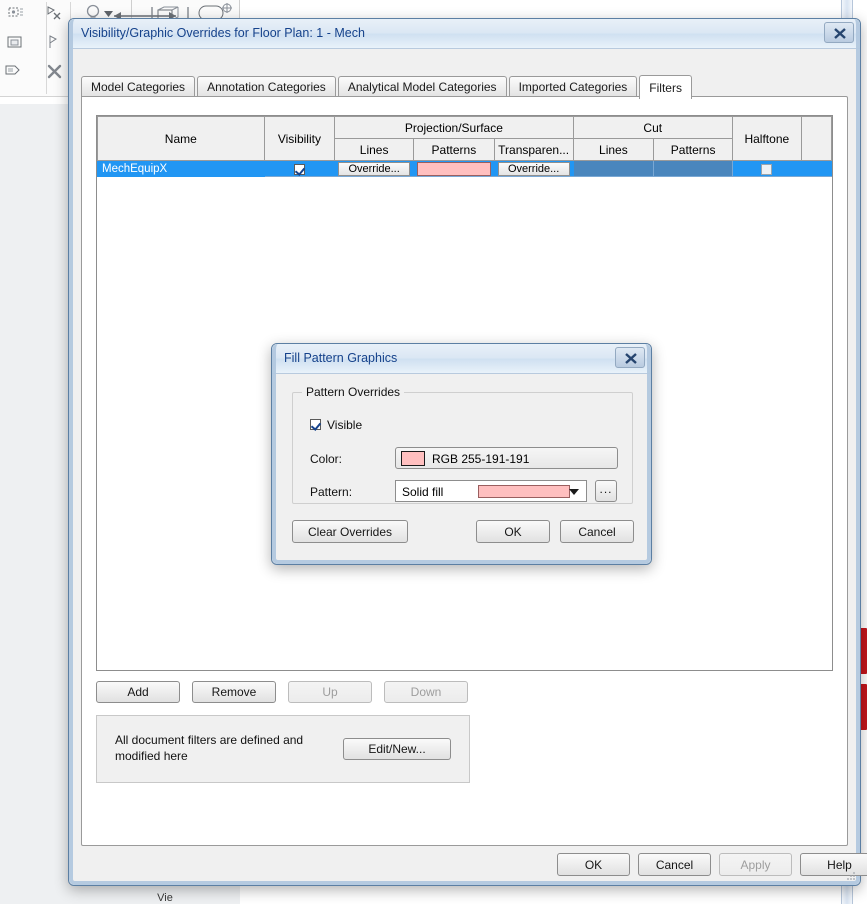 Image resolution: width=867 pixels, height=904 pixels. Describe the element at coordinates (850, 876) in the screenshot. I see `resize-grip-icon` at that location.